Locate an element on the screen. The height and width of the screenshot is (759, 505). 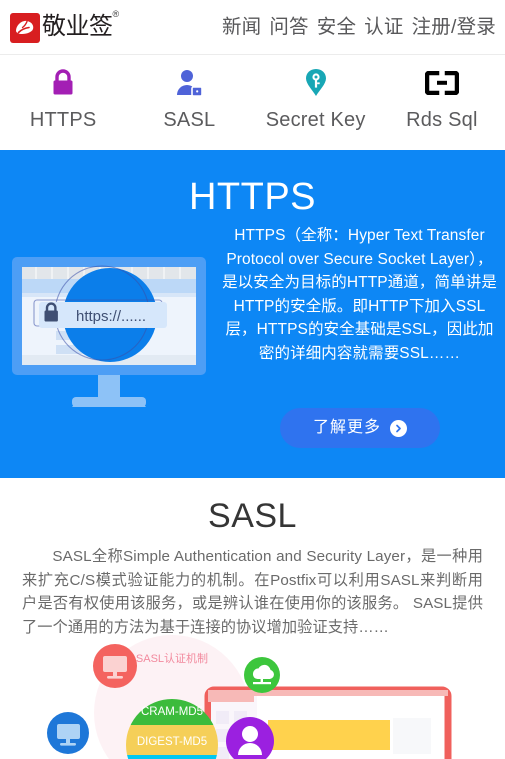
chevron-right-icon is located at coordinates (398, 428).